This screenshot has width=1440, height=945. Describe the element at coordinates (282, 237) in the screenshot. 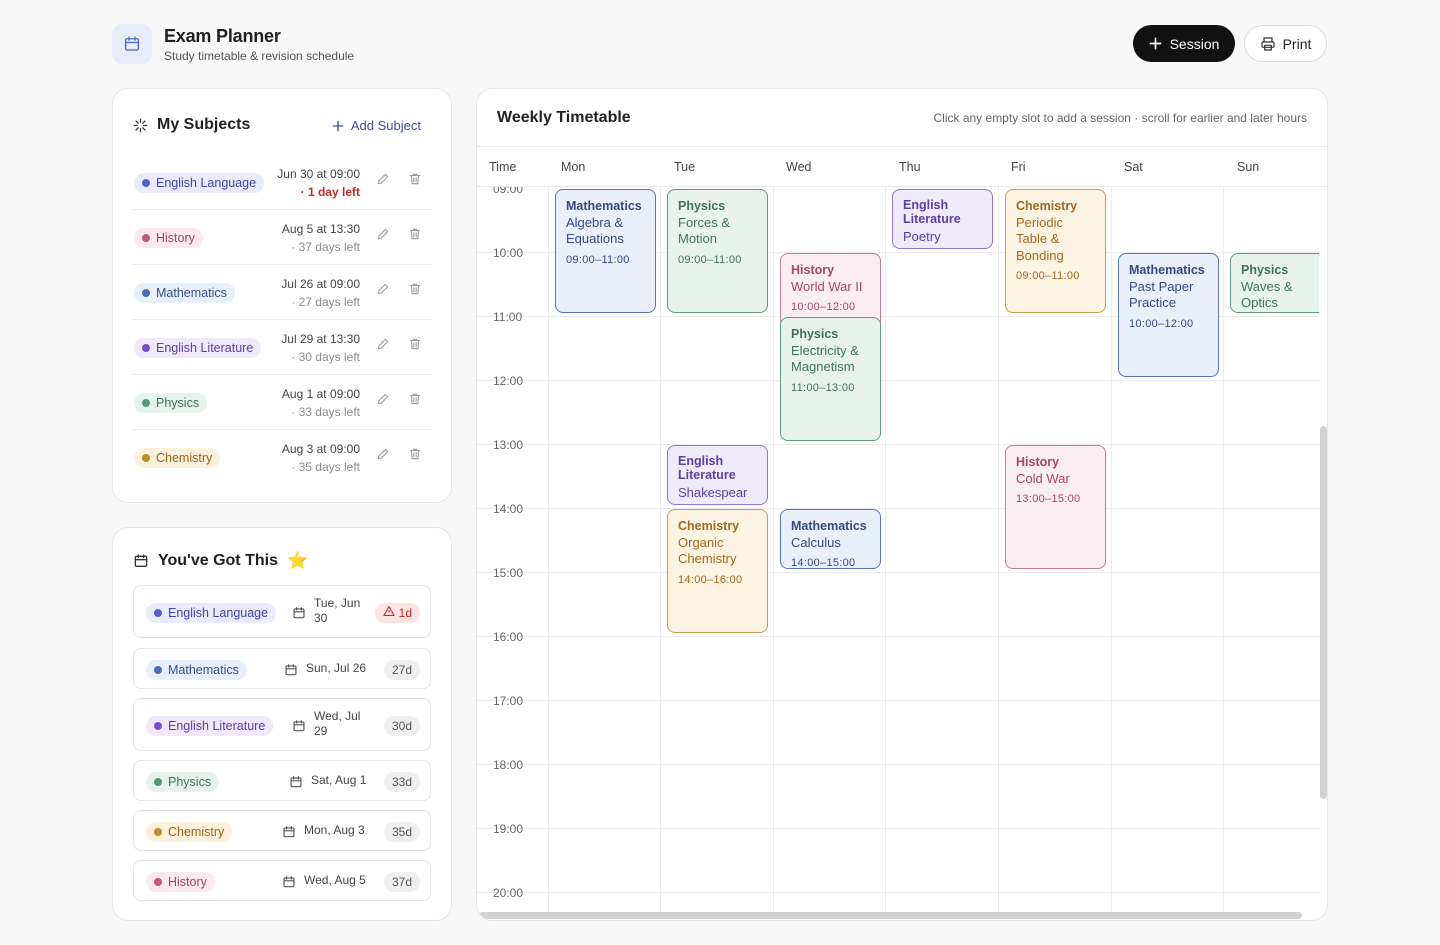

I see `subject-row: History Aug 5 at 13:30 · 37 days left` at that location.